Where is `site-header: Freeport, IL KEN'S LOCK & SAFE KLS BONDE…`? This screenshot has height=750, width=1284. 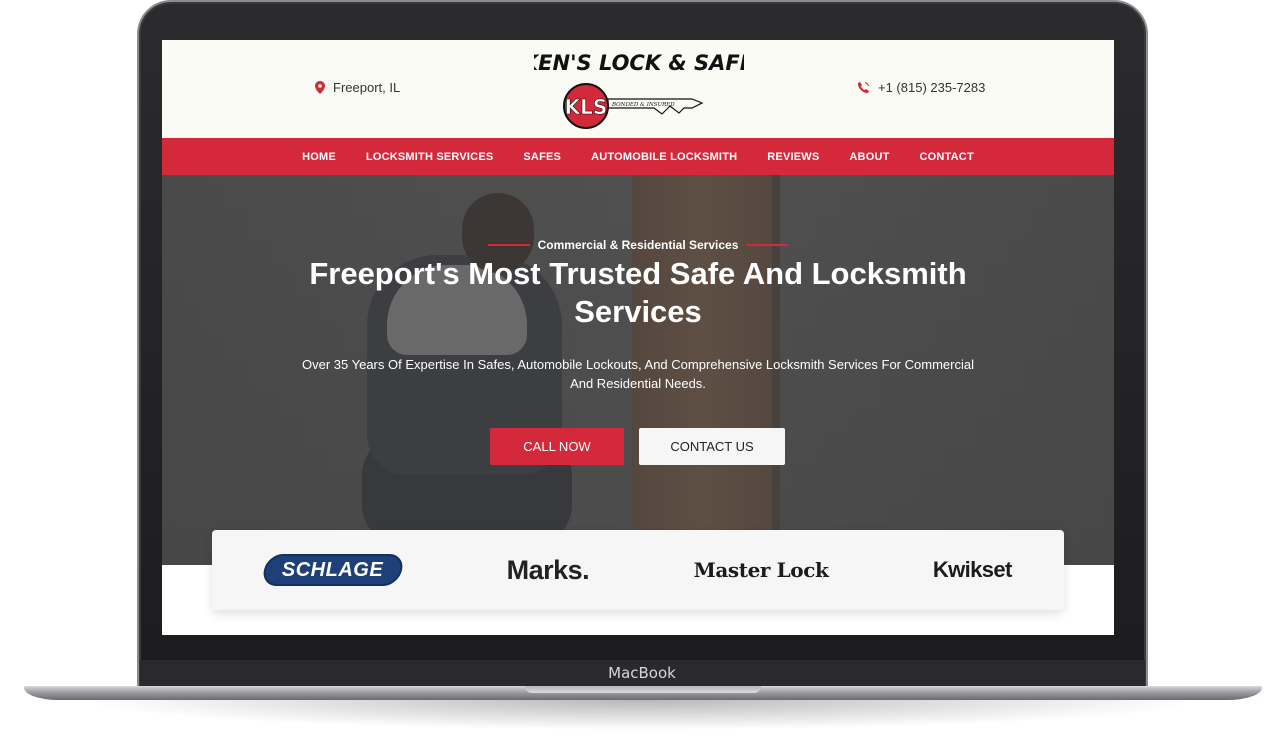
site-header: Freeport, IL KEN'S LOCK & SAFE KLS BONDE… is located at coordinates (638, 89).